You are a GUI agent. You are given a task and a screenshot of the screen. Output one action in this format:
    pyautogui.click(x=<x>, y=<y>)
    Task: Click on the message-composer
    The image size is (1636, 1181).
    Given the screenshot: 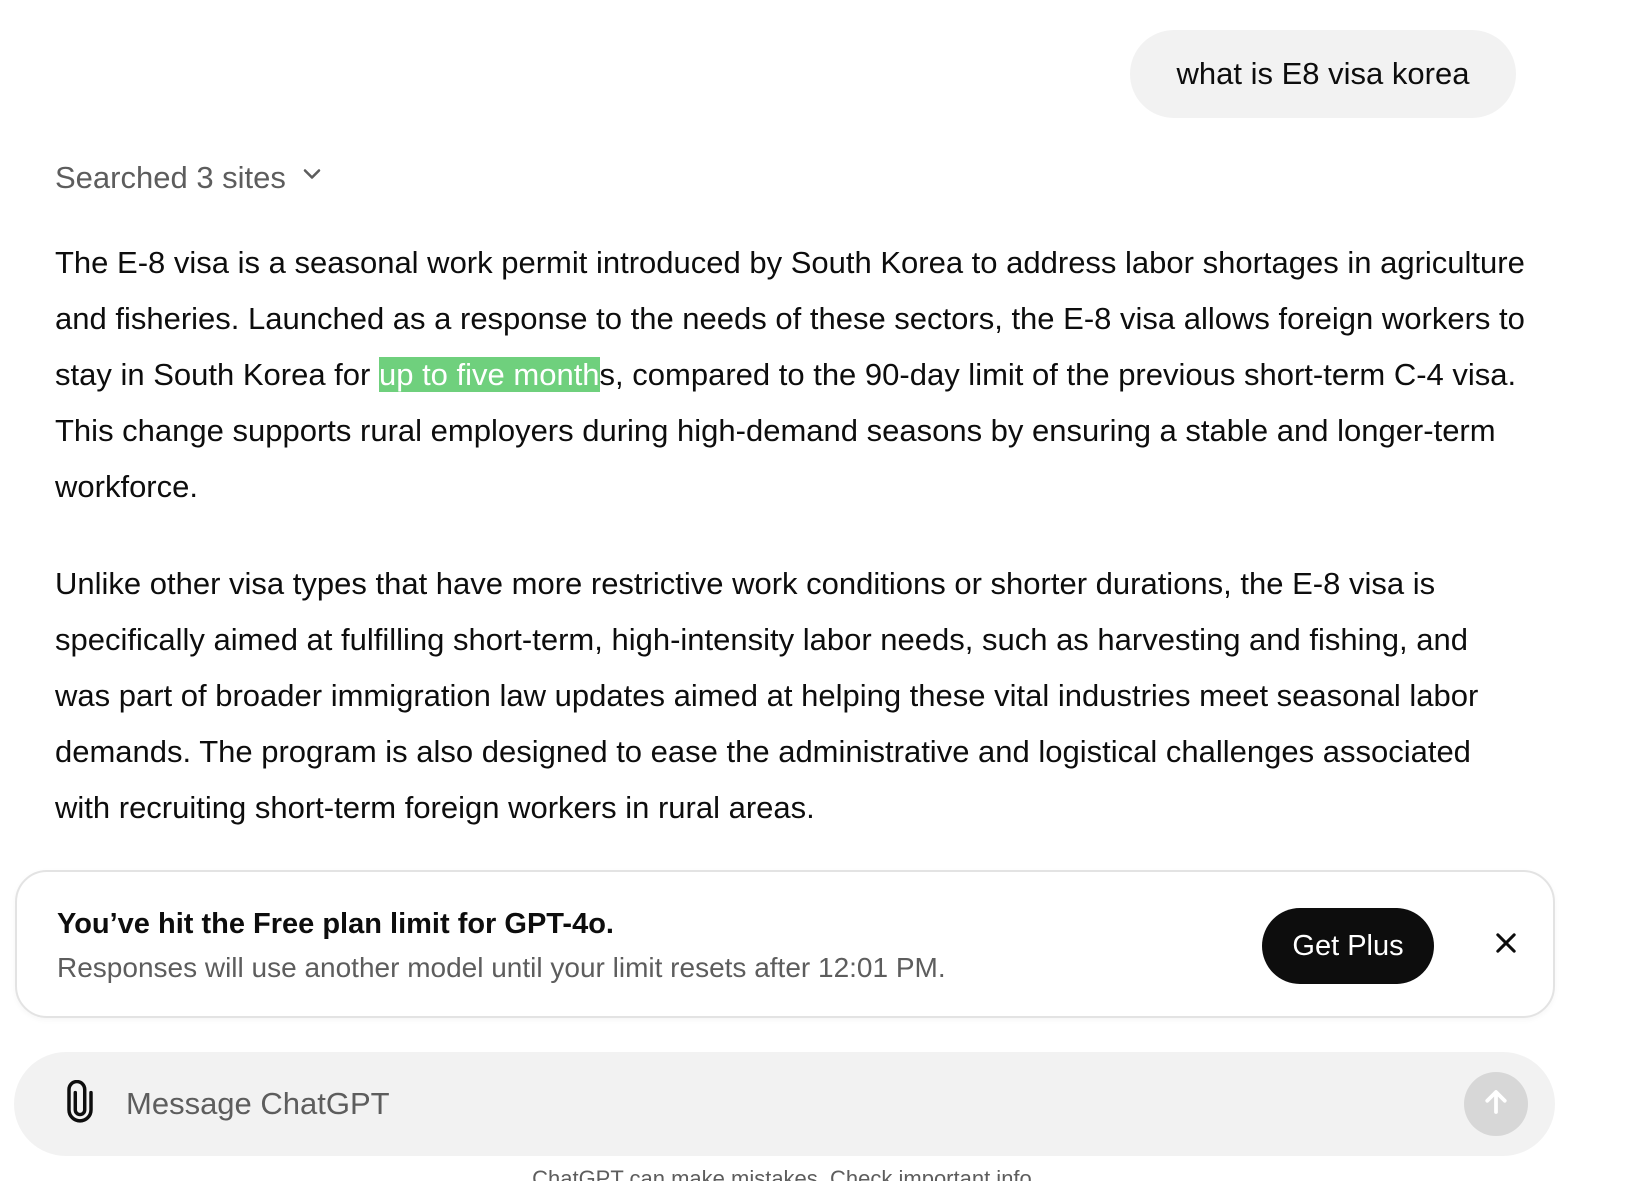 What is the action you would take?
    pyautogui.click(x=784, y=1104)
    